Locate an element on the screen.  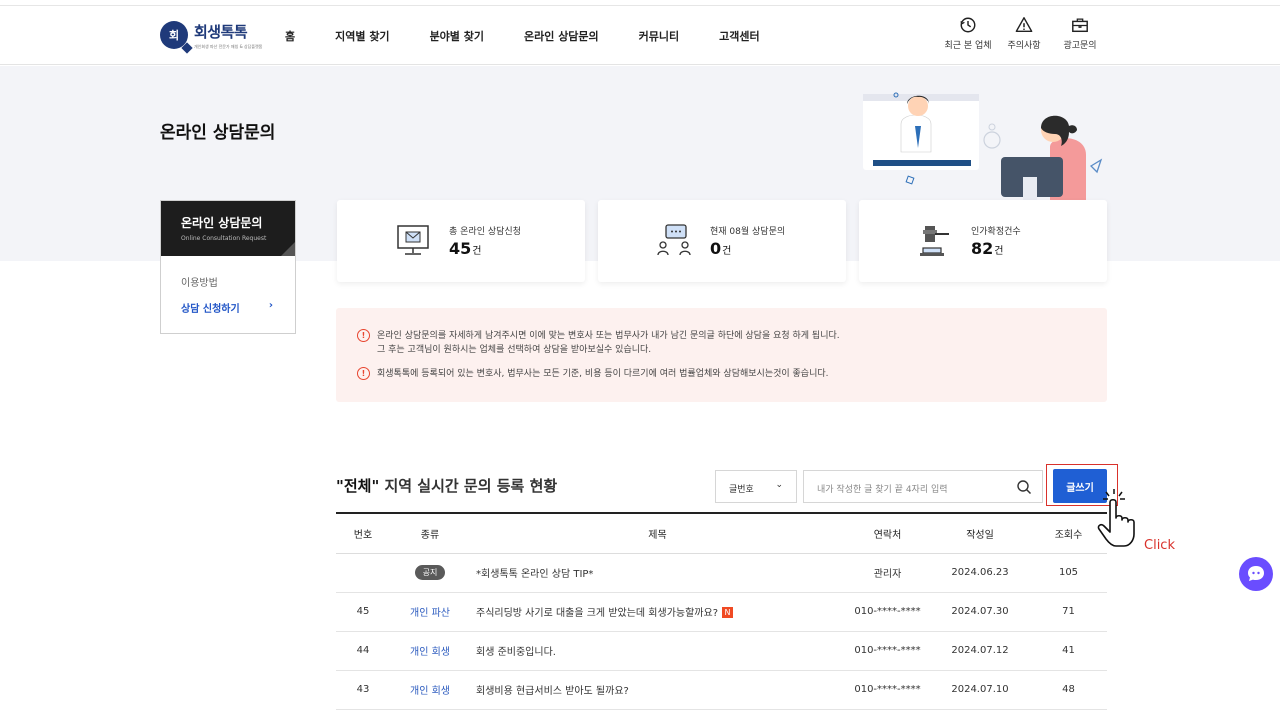
monitor-mail-icon is located at coordinates (413, 240).